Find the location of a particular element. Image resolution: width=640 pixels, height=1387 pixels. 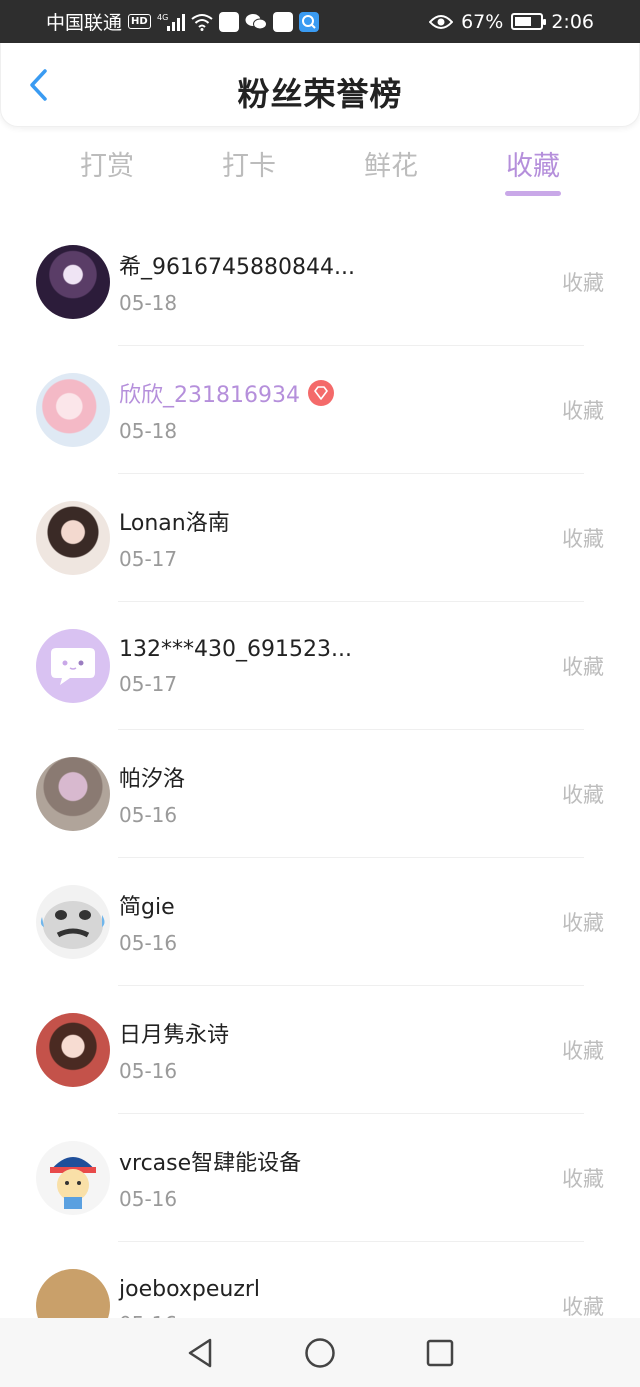

fan-name: 简gie is located at coordinates (147, 907).